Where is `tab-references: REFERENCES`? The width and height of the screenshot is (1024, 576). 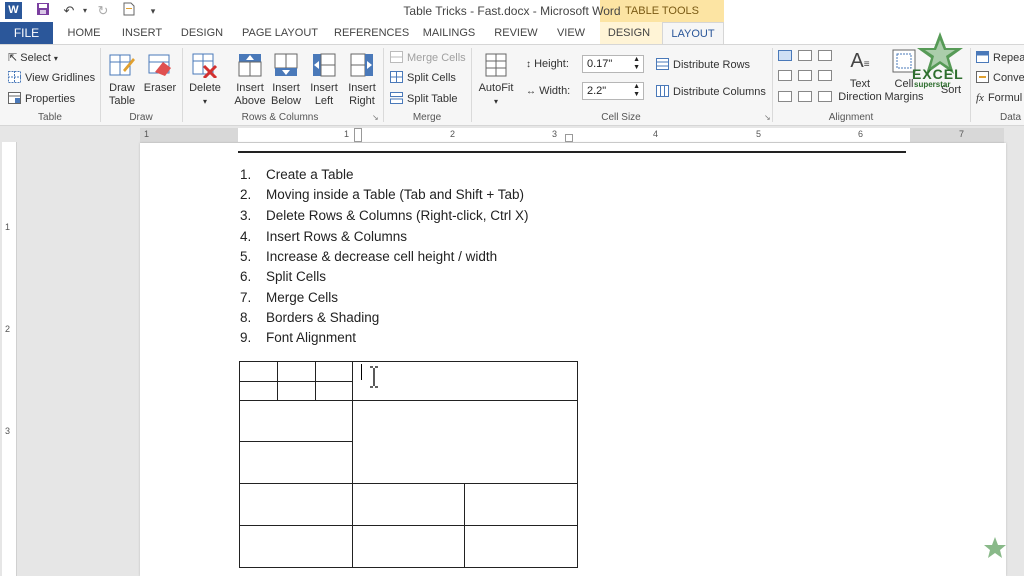 tab-references: REFERENCES is located at coordinates (371, 33).